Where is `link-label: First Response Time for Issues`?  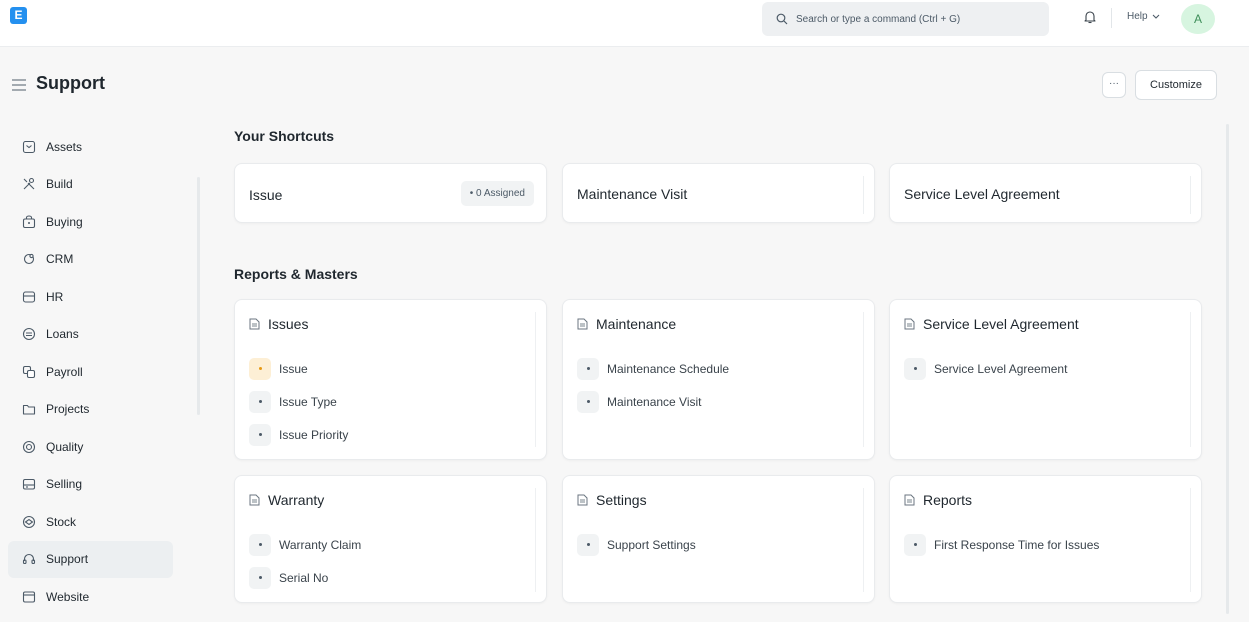
link-label: First Response Time for Issues is located at coordinates (1017, 544).